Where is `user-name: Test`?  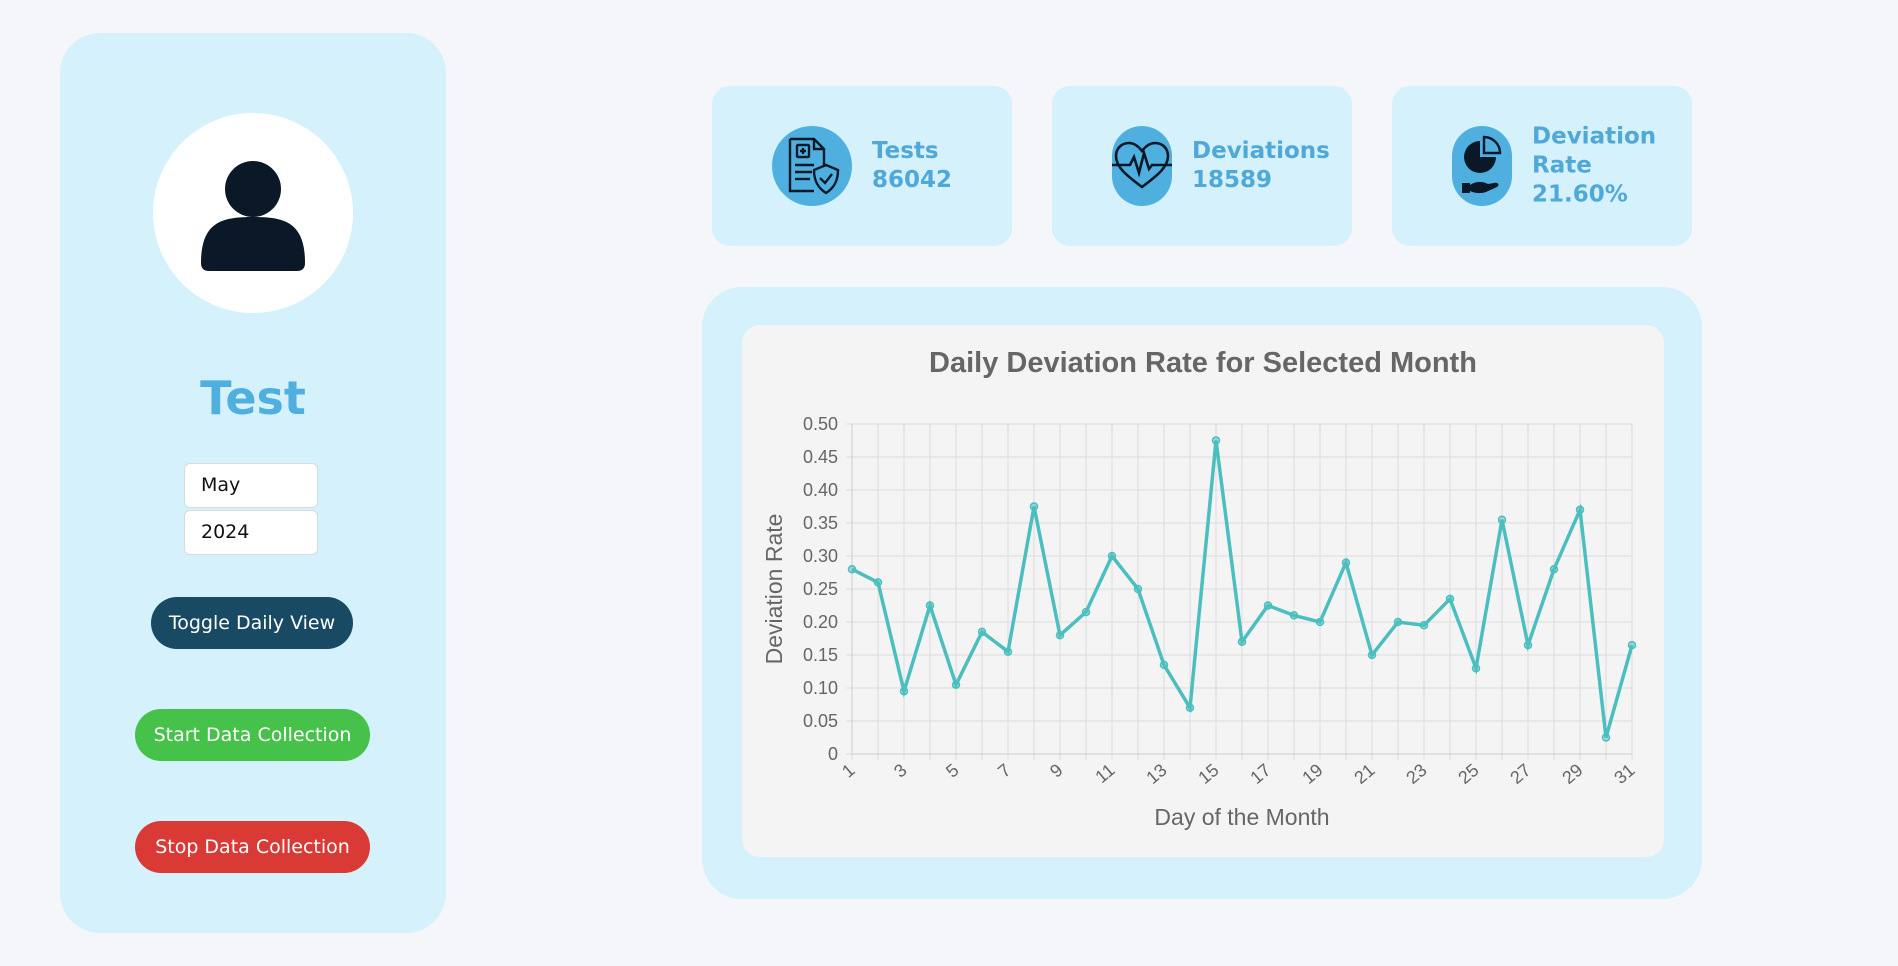
user-name: Test is located at coordinates (253, 398).